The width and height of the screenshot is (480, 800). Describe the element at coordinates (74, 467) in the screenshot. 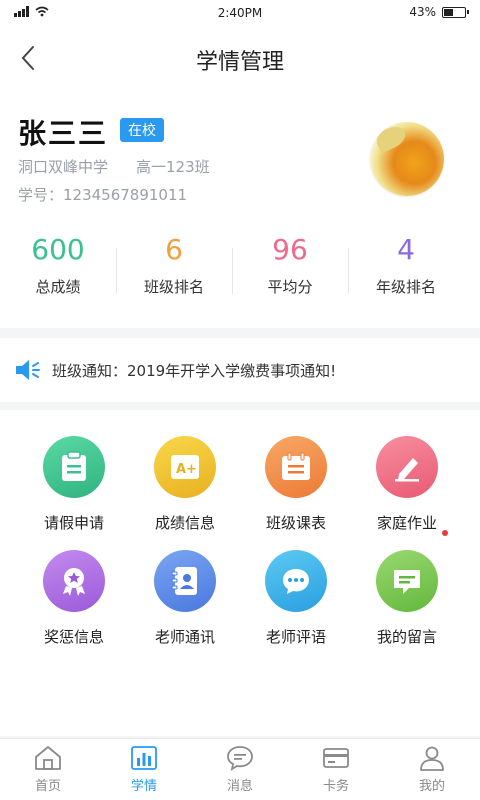

I see `leave-request-icon` at that location.